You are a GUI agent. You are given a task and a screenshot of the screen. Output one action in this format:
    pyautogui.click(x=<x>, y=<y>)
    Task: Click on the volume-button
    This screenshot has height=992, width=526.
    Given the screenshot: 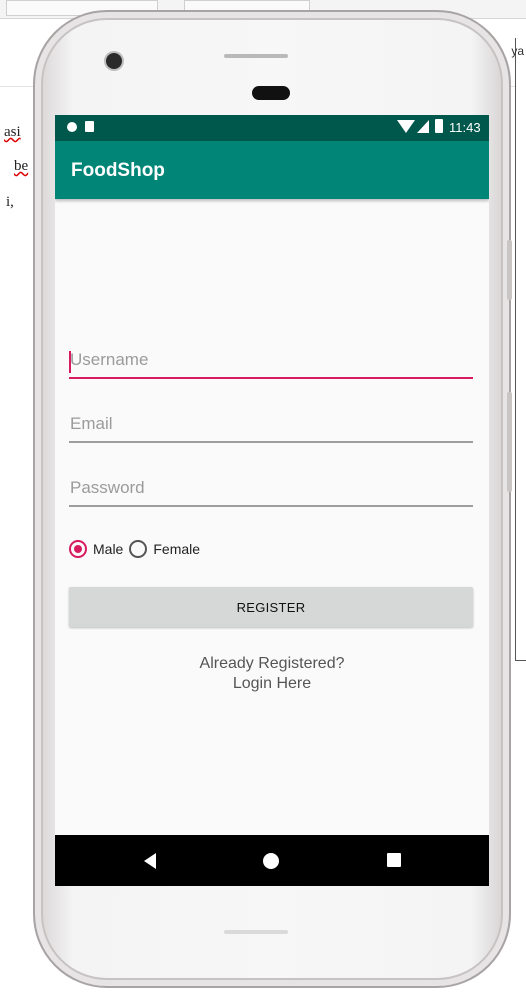 What is the action you would take?
    pyautogui.click(x=509, y=270)
    